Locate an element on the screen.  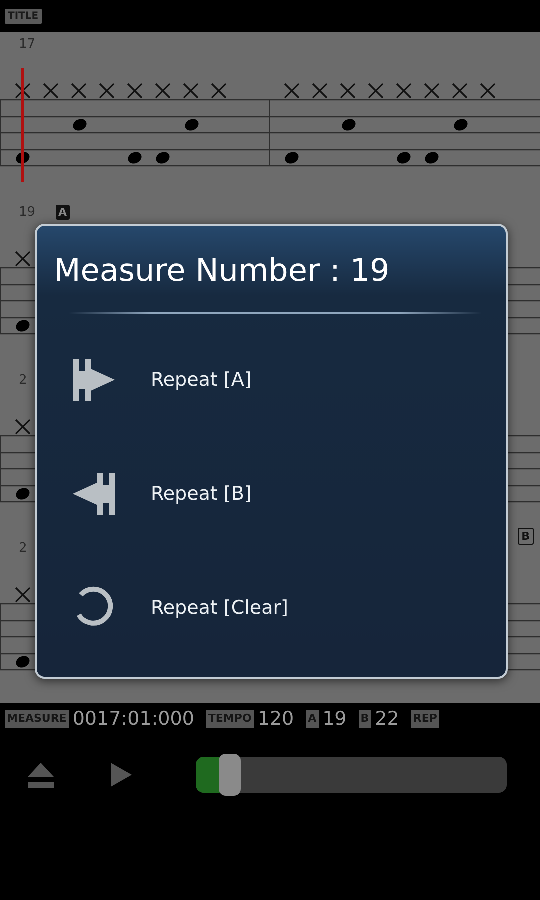
slider-thumb is located at coordinates (230, 775).